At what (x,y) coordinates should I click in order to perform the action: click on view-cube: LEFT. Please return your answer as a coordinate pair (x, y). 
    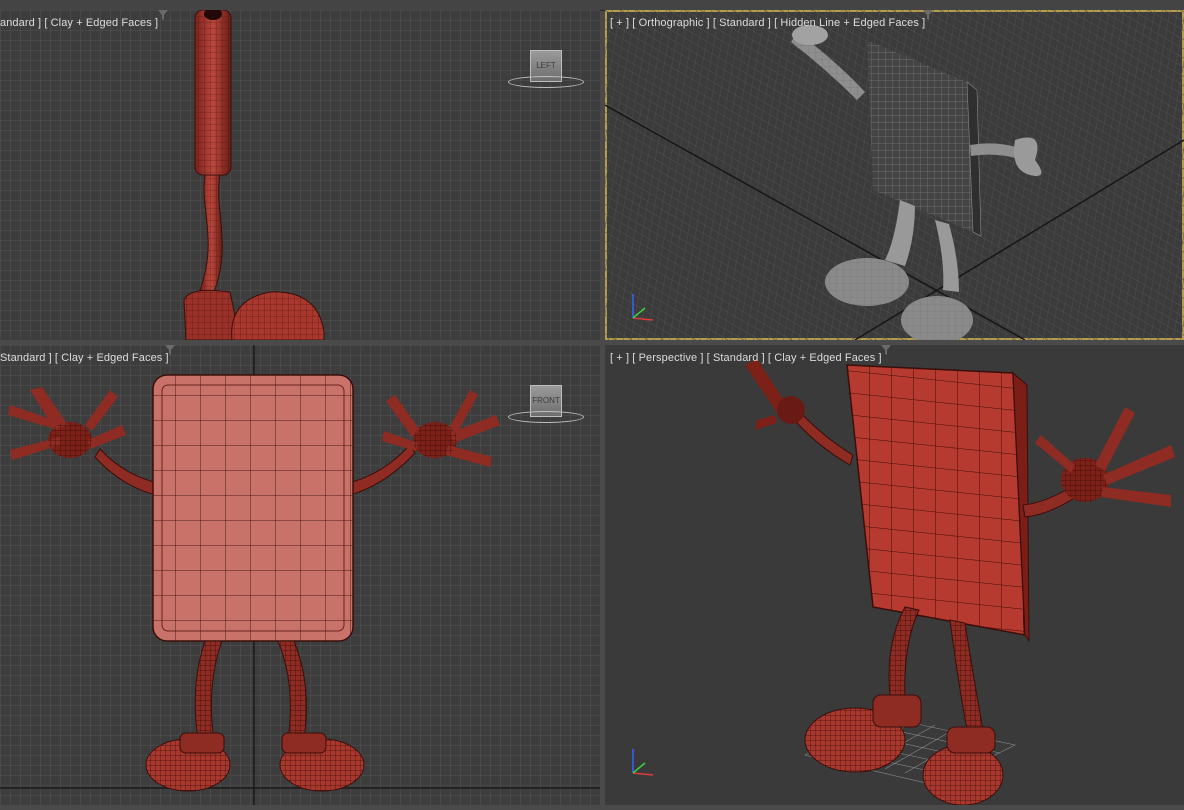
    Looking at the image, I should click on (546, 70).